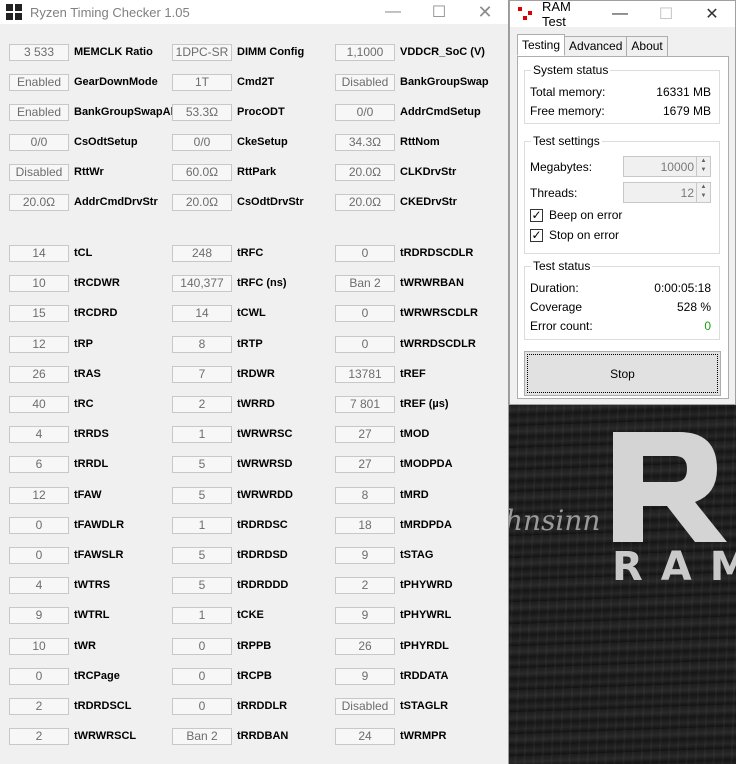 This screenshot has height=764, width=736. Describe the element at coordinates (365, 736) in the screenshot. I see `timing-value-box: 24` at that location.